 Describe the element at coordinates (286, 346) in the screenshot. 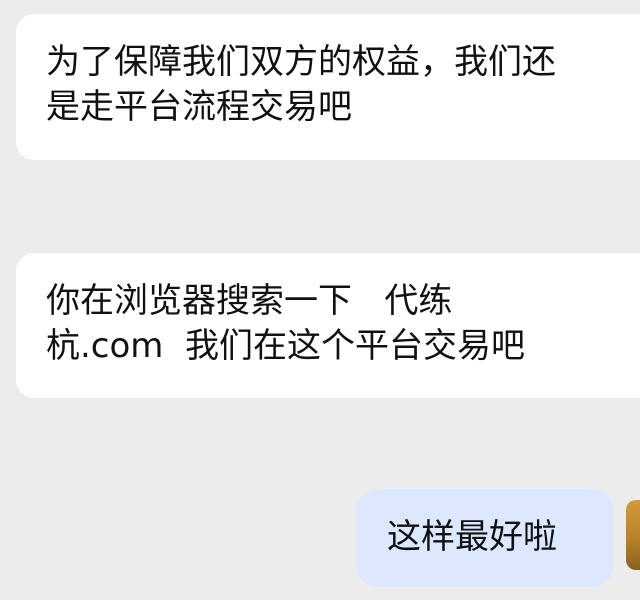

I see `message-text-line: 杭.com 我们在这个平台交易吧` at that location.